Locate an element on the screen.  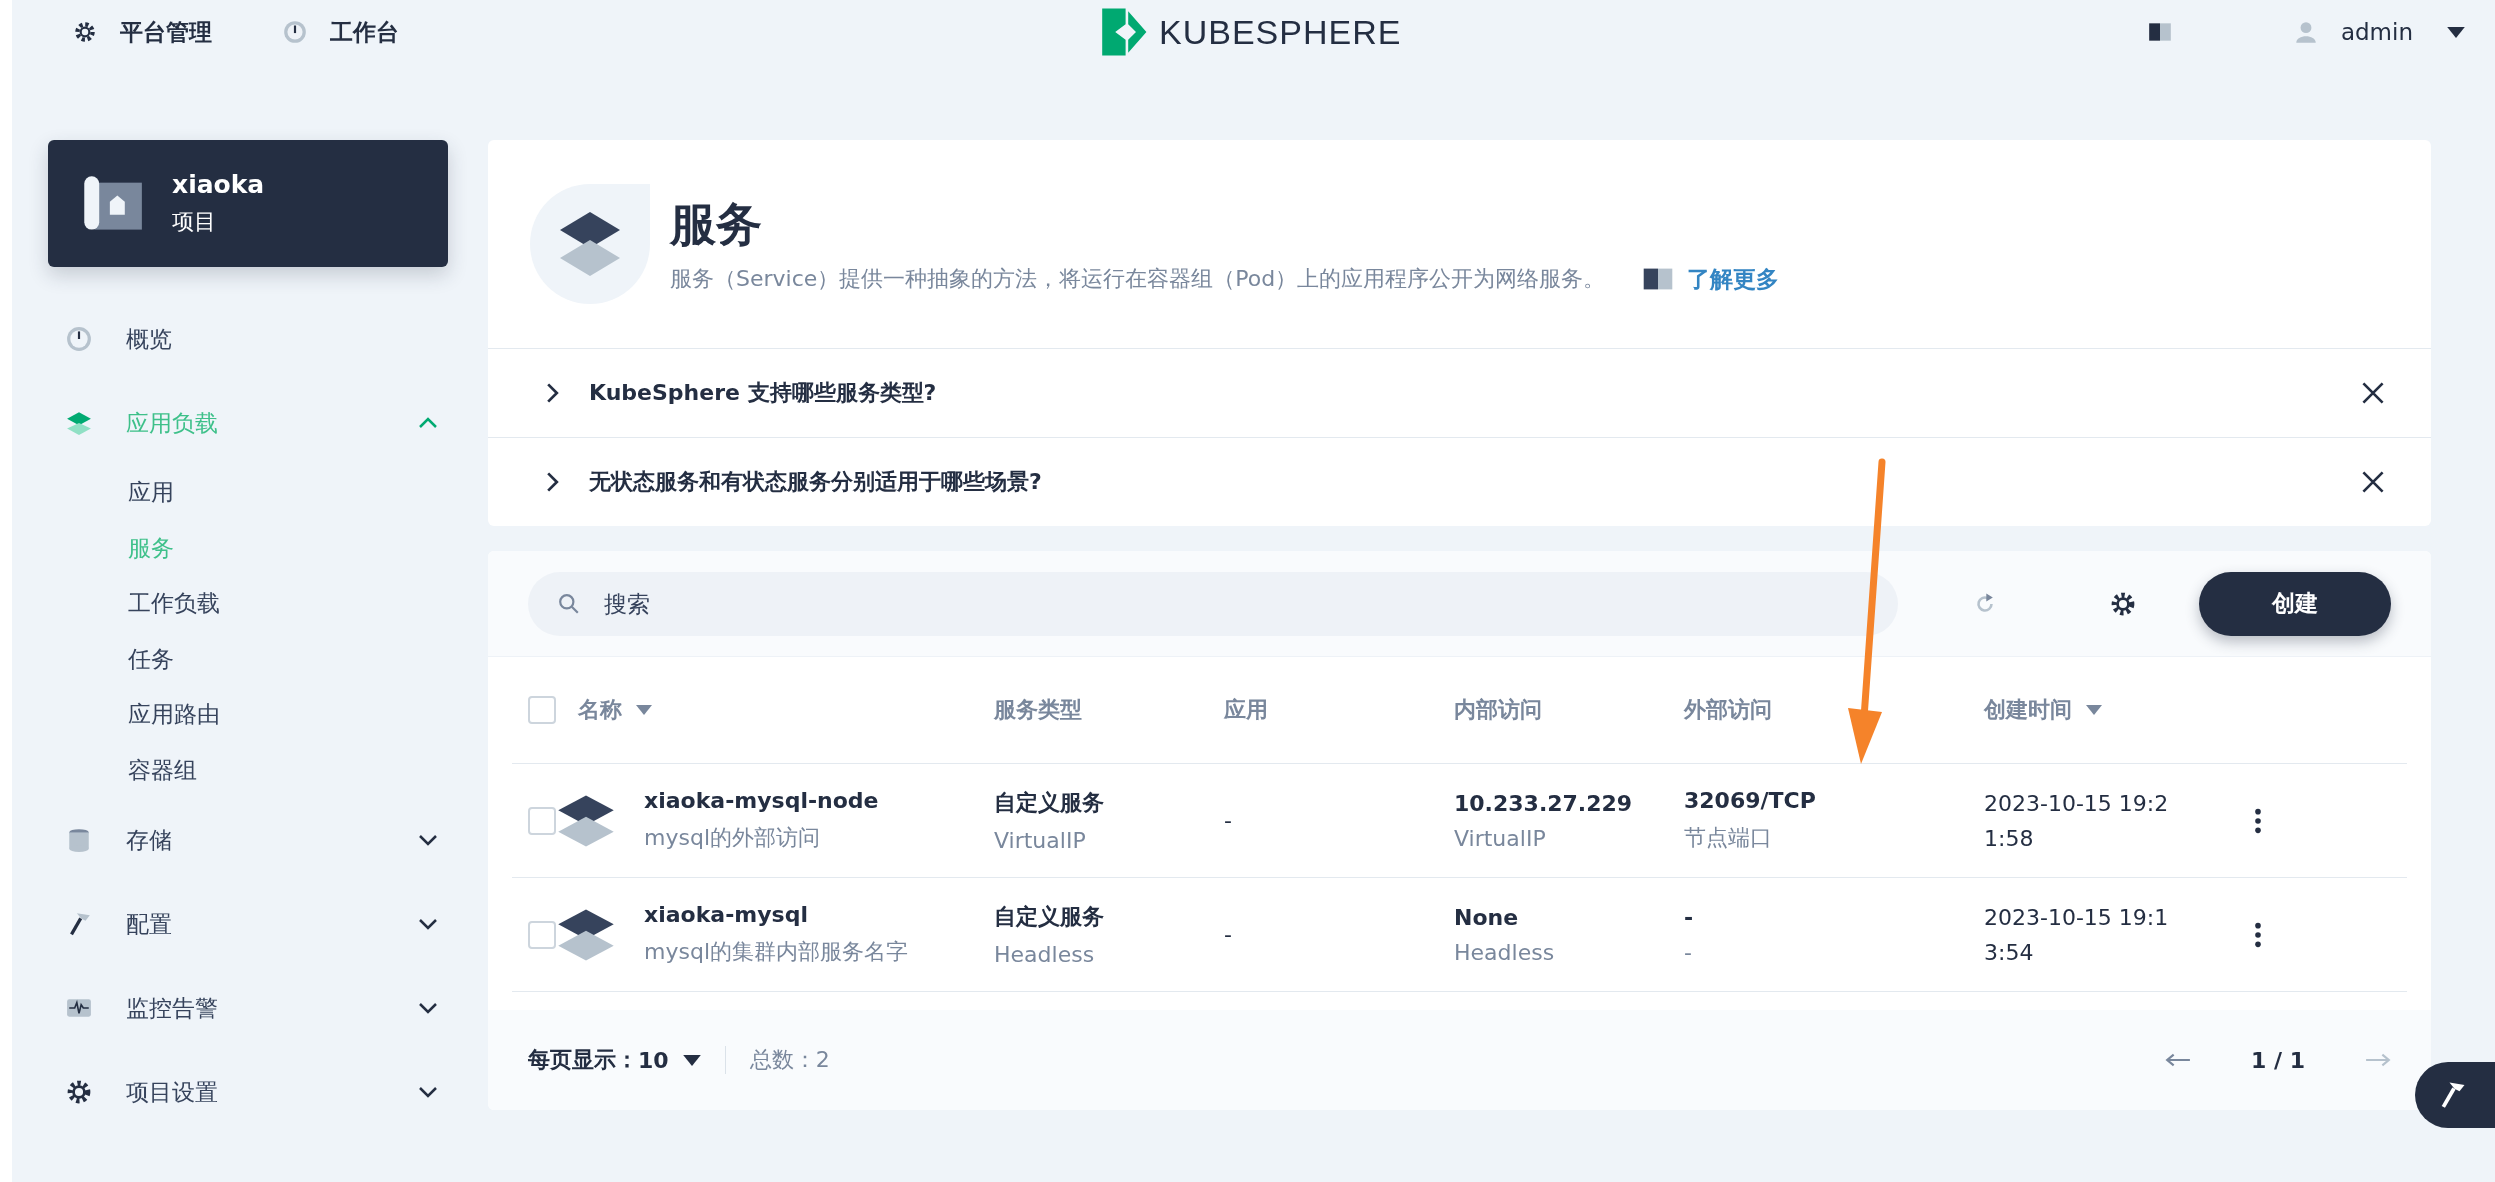
database-icon is located at coordinates (79, 840).